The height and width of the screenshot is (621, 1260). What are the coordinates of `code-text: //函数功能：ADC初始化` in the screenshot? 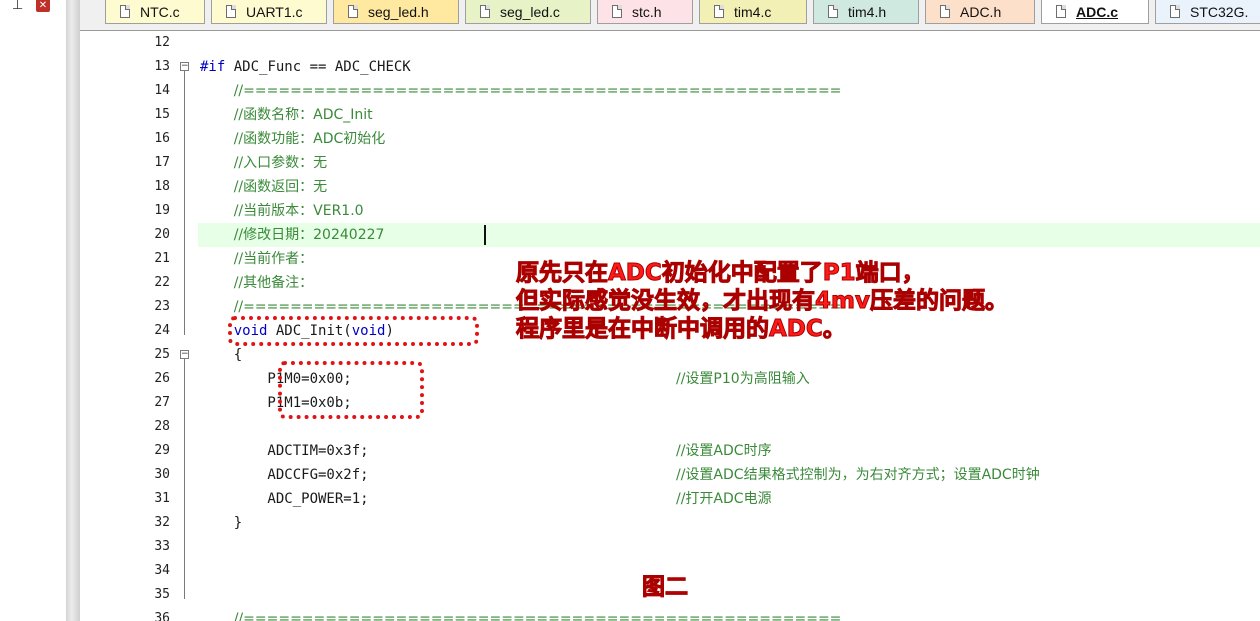 It's located at (309, 139).